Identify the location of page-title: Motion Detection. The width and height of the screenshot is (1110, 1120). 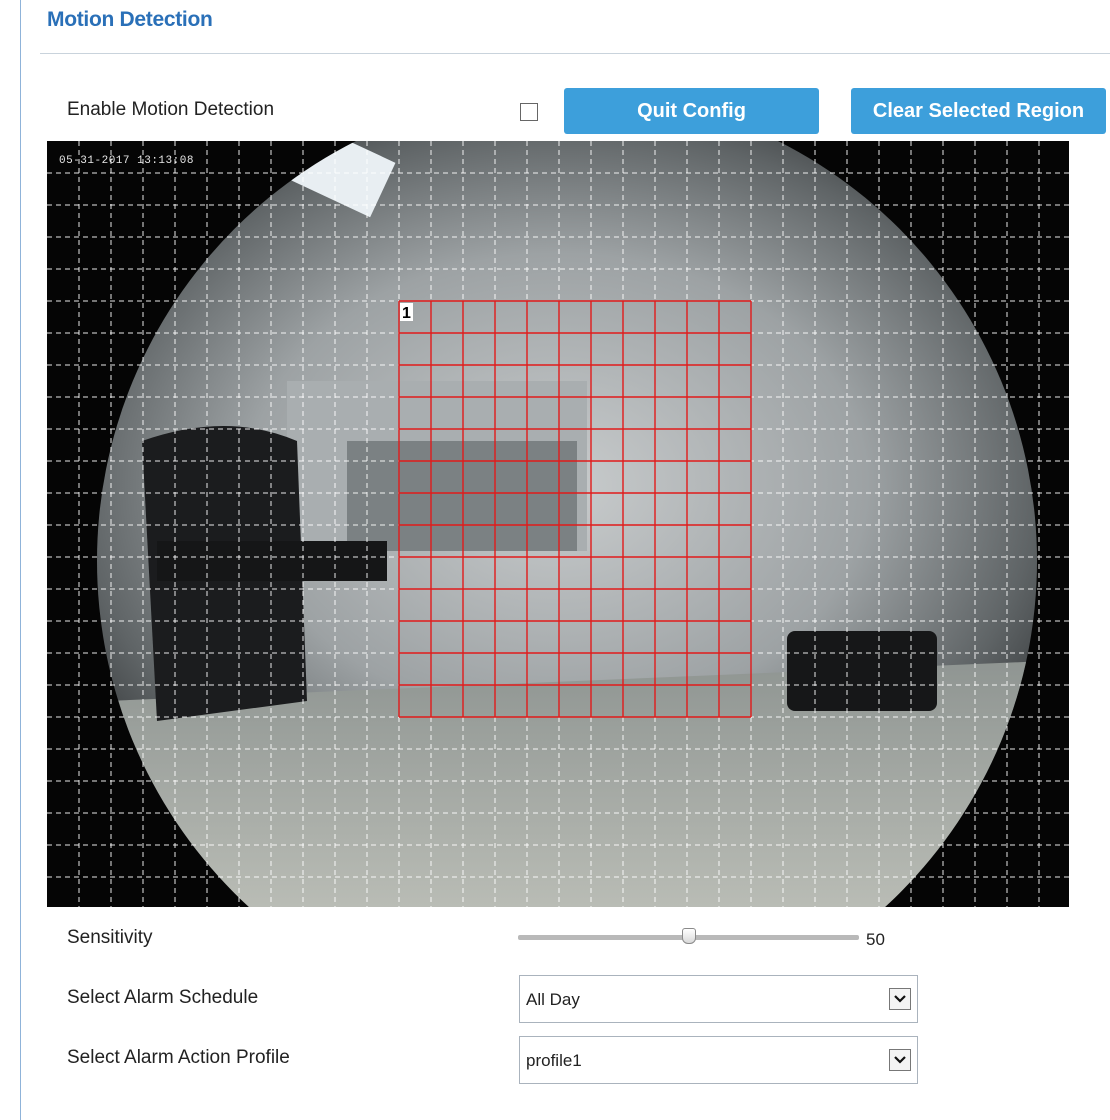
(130, 19).